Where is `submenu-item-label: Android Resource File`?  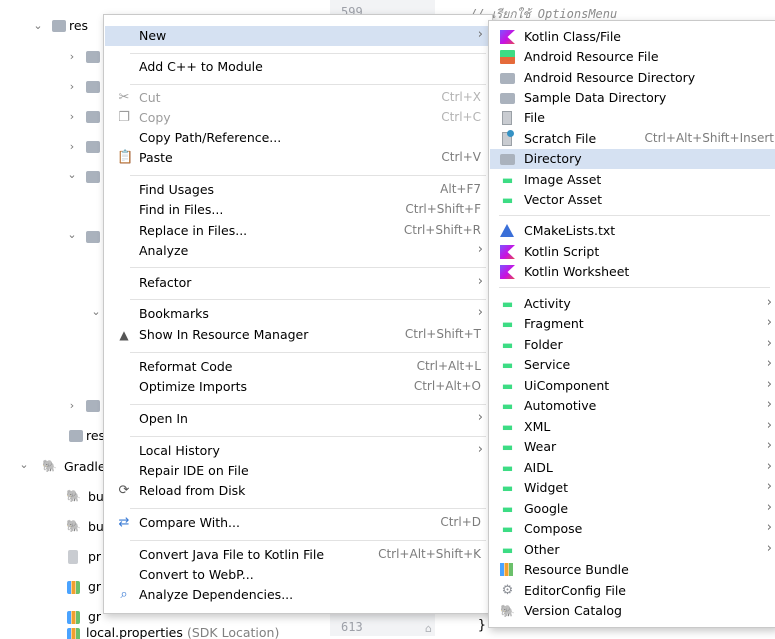
submenu-item-label: Android Resource File is located at coordinates (591, 56).